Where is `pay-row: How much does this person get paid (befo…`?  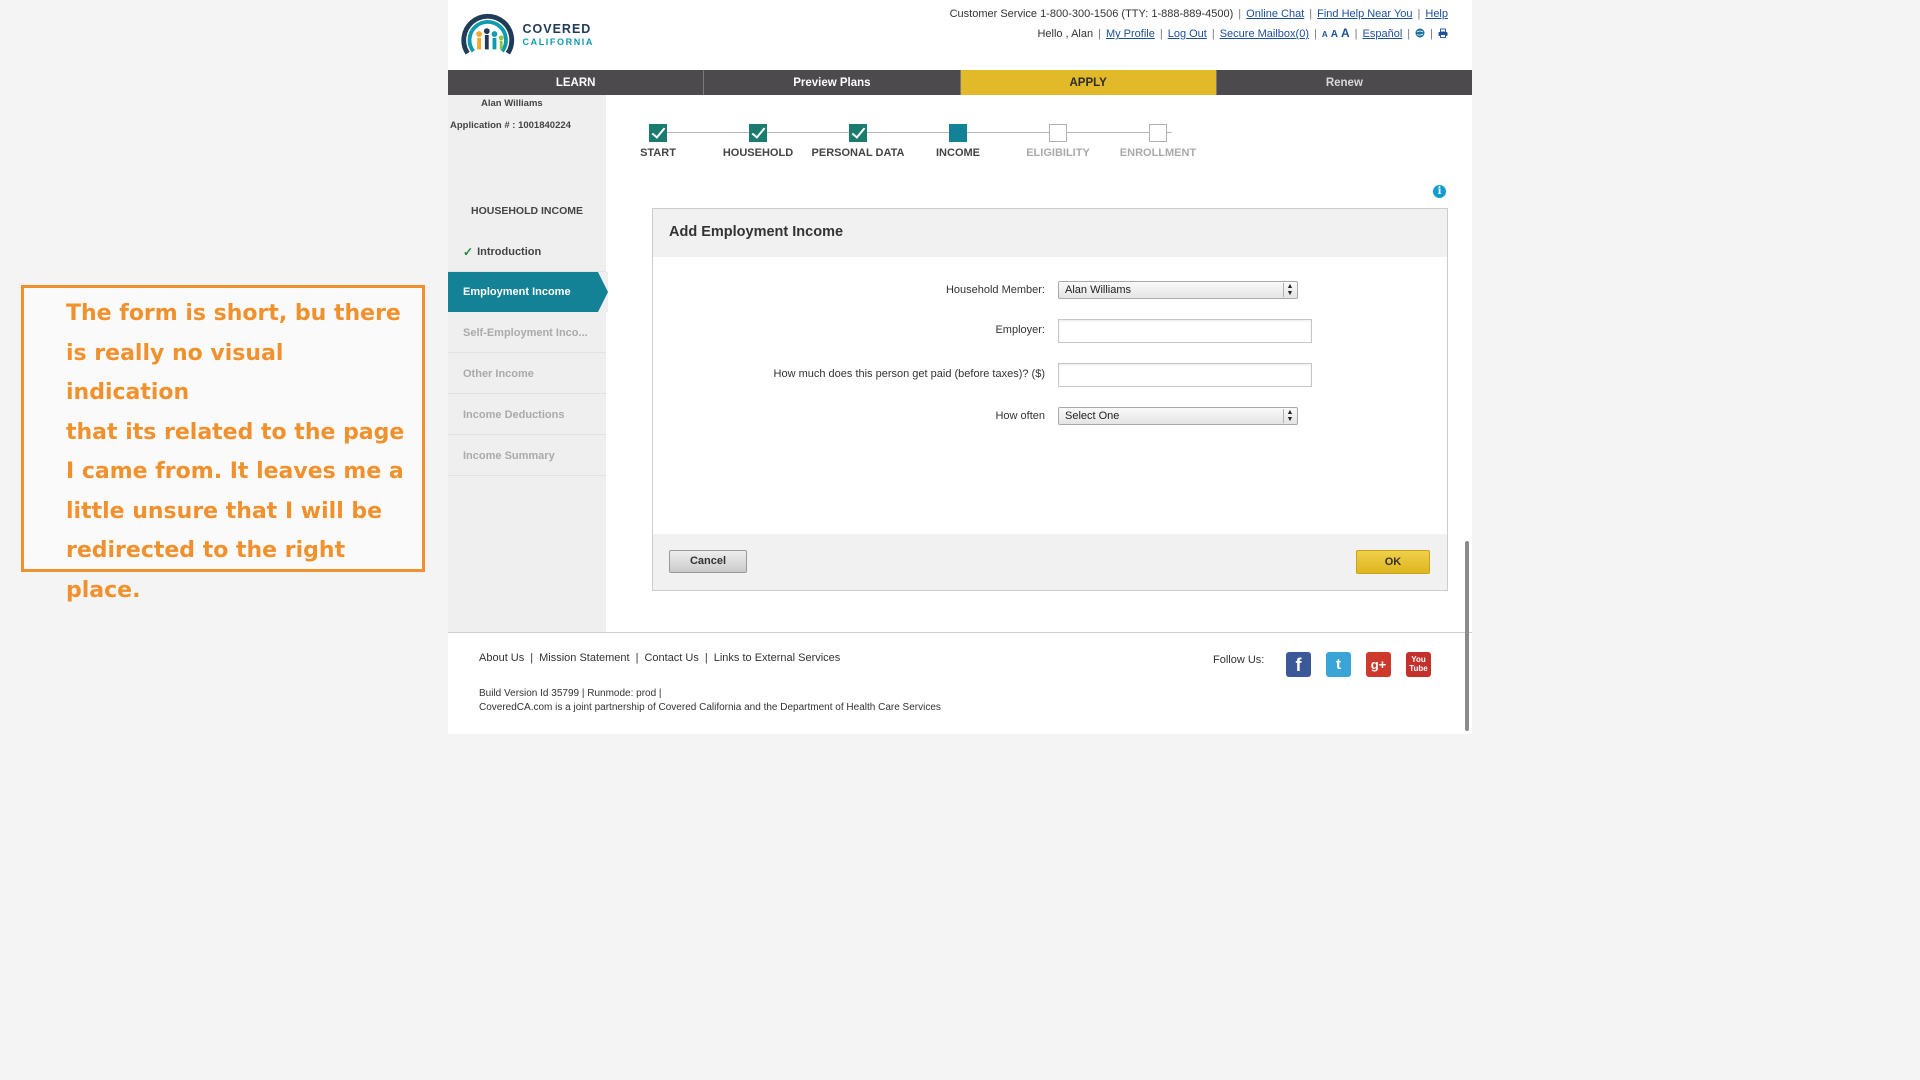 pay-row: How much does this person get paid (befo… is located at coordinates (1051, 375).